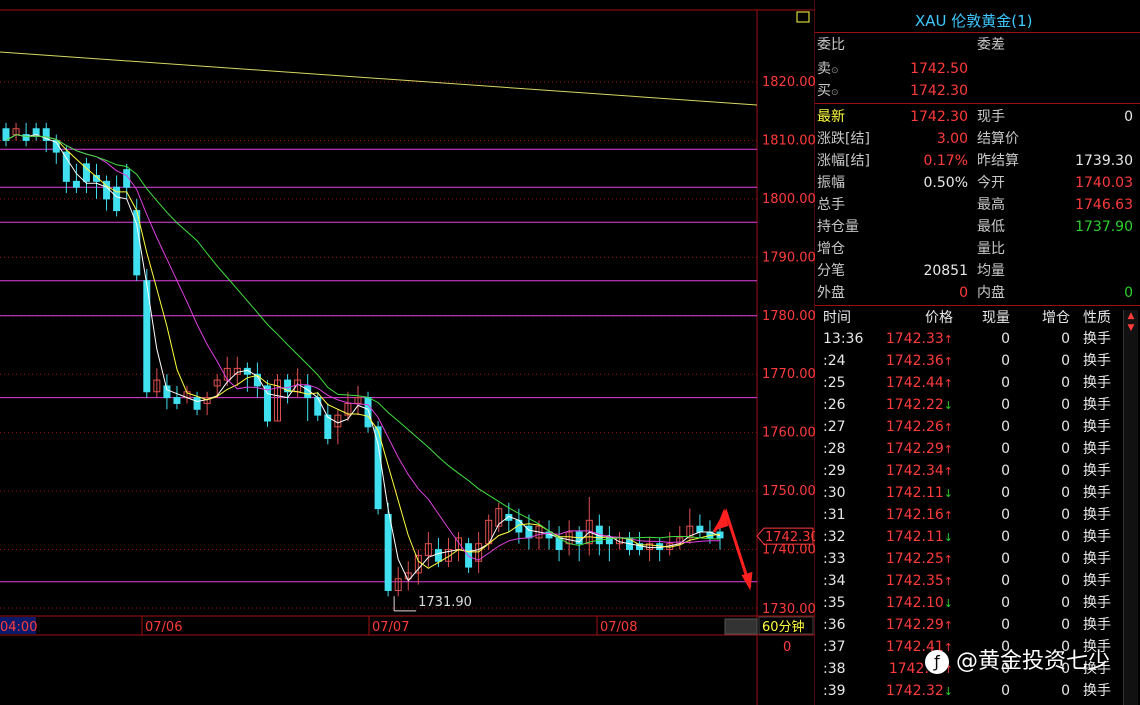 The image size is (1140, 705). I want to click on tick-time: :31, so click(834, 515).